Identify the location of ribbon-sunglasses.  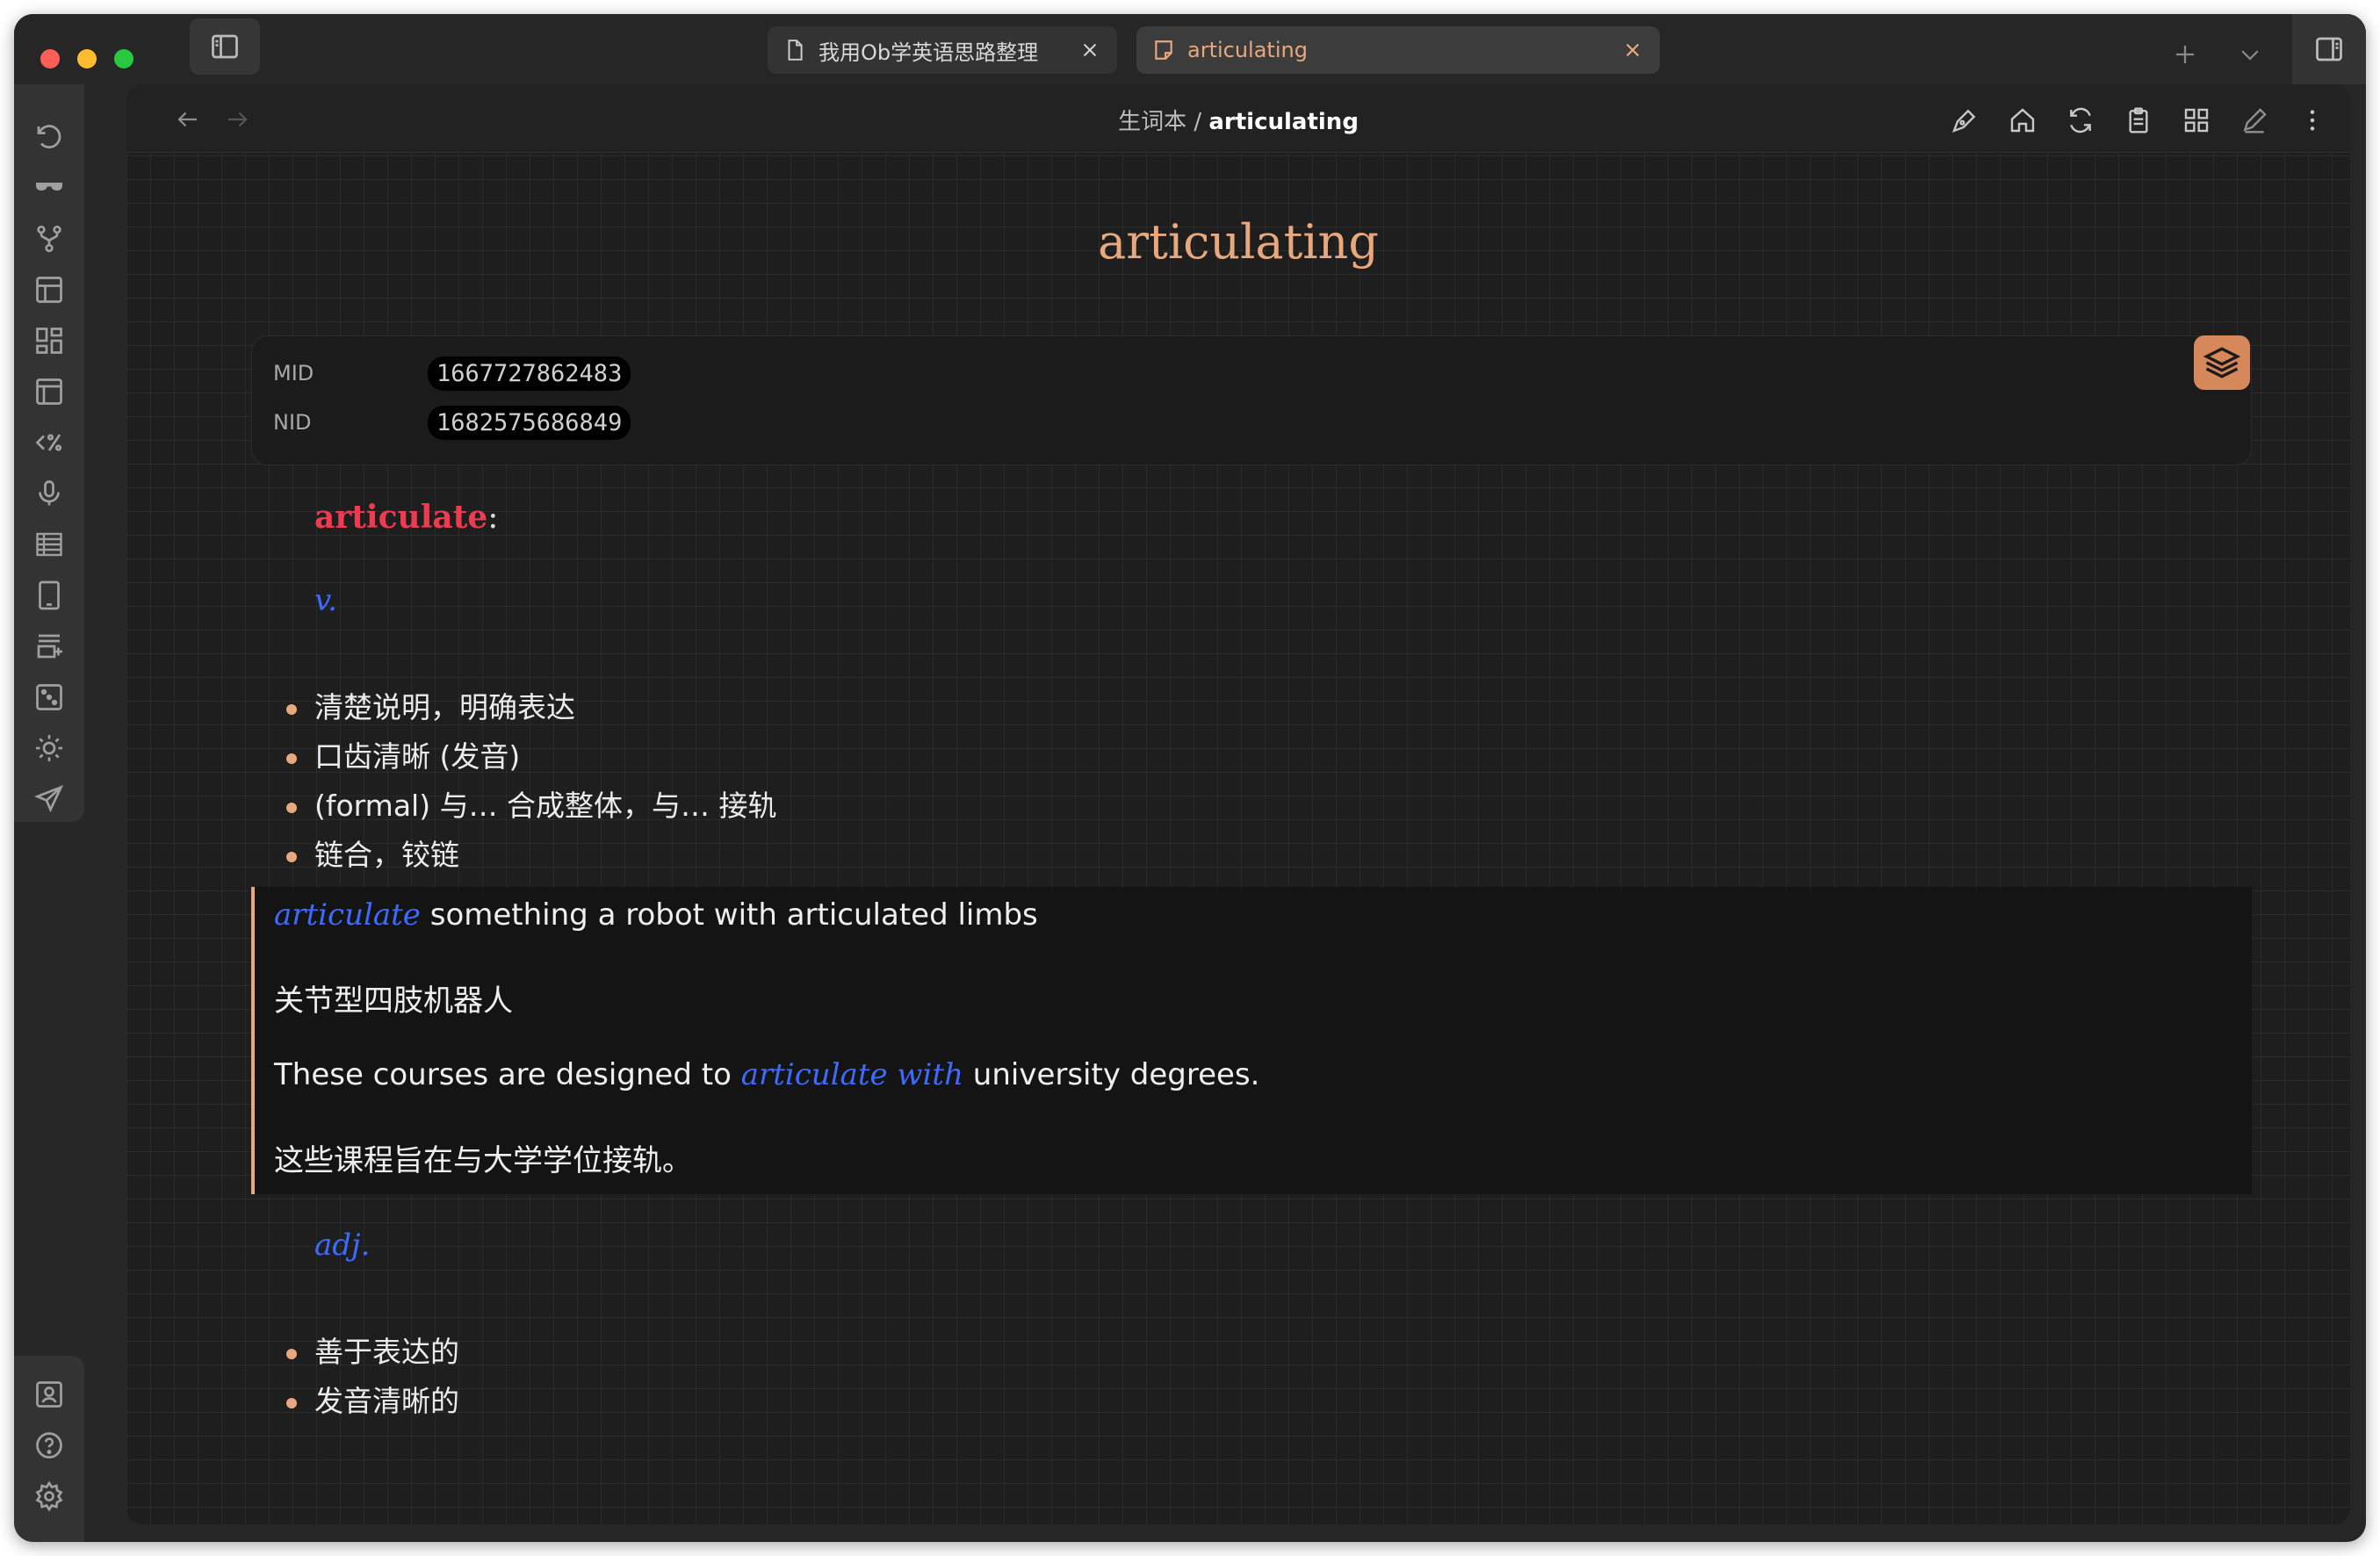
(49, 188).